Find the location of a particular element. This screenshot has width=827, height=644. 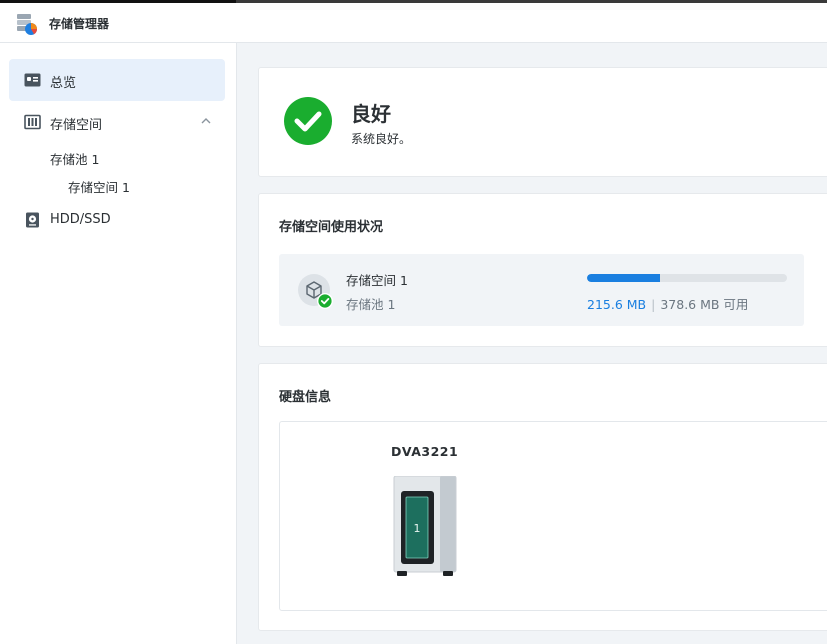

section-title: 硬盘信息 is located at coordinates (305, 397).